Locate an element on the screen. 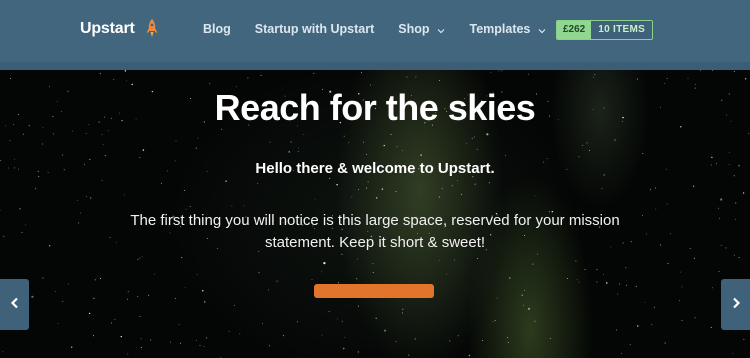 This screenshot has height=358, width=750. nav-item-templates: Templates is located at coordinates (507, 29).